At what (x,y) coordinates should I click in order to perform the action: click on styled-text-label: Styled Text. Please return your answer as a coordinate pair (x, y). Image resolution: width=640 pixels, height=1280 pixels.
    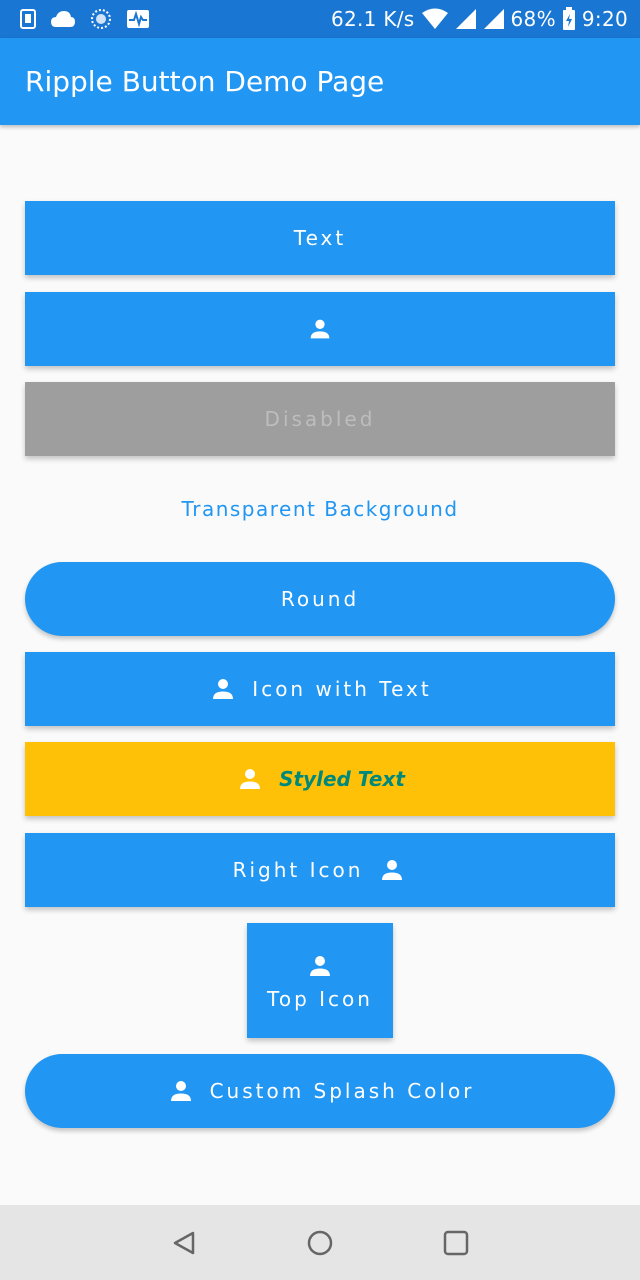
    Looking at the image, I should click on (342, 779).